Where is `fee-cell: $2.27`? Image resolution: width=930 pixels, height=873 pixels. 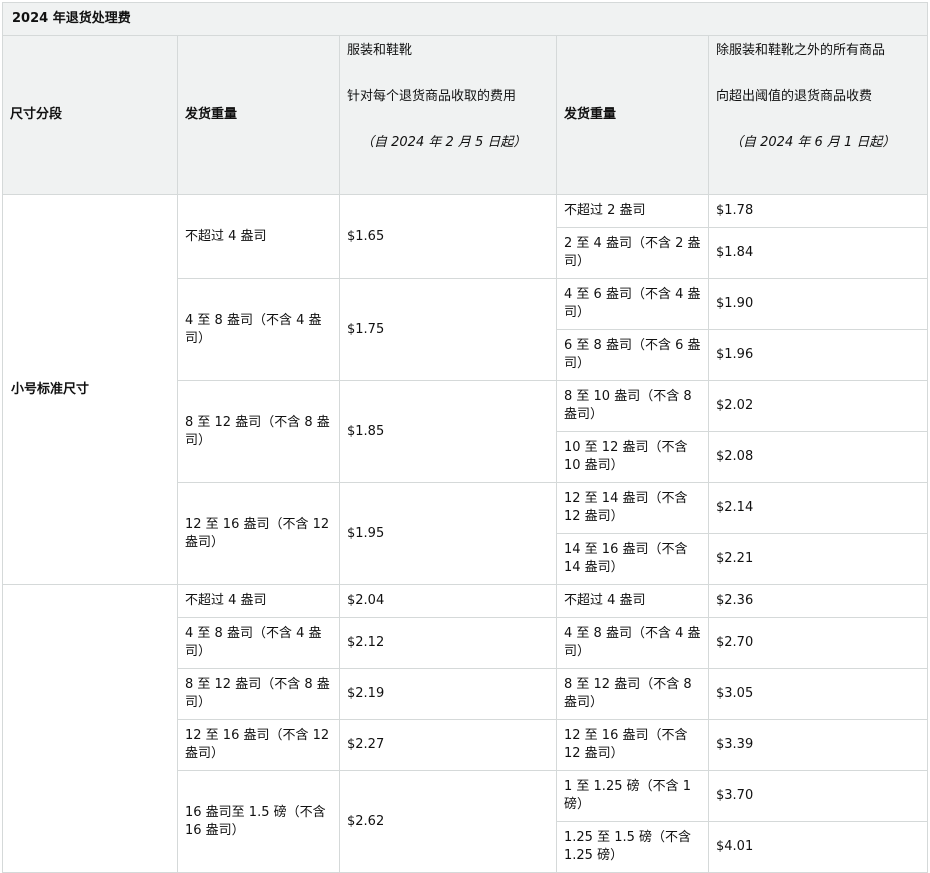
fee-cell: $2.27 is located at coordinates (448, 745).